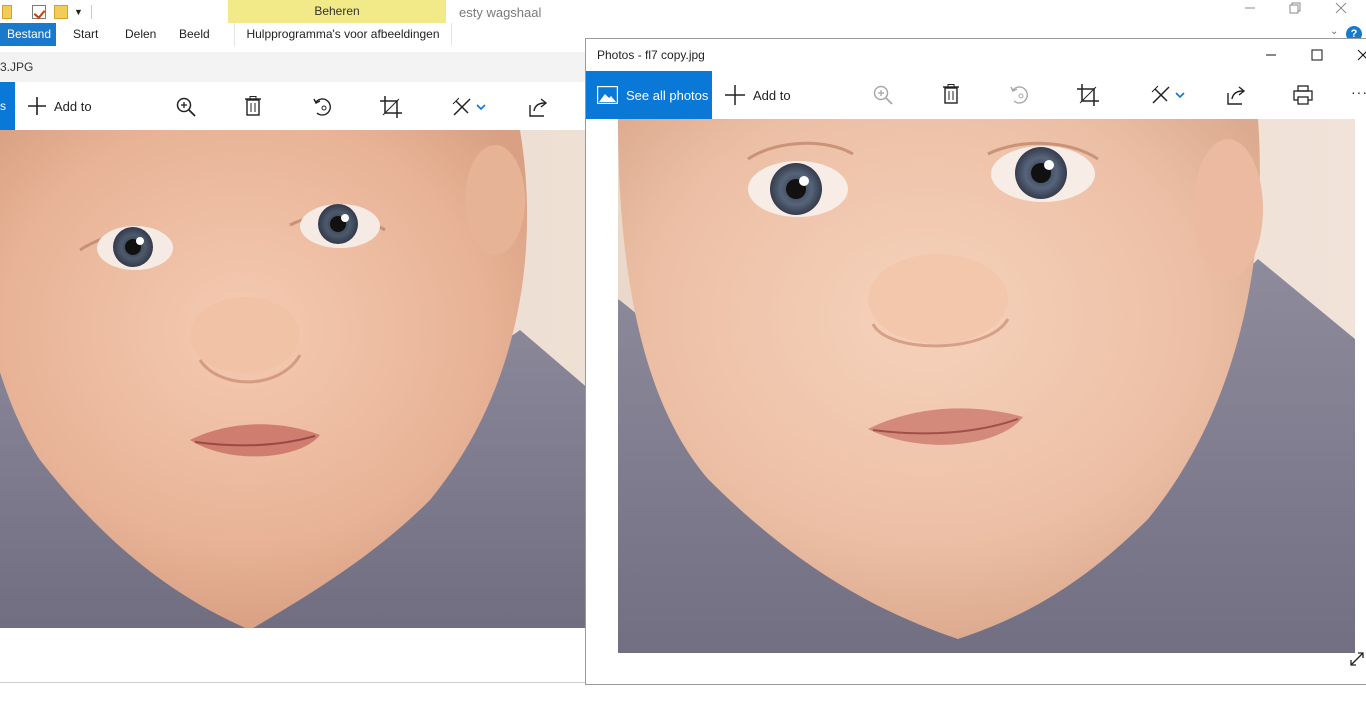 This screenshot has width=1366, height=701. I want to click on left-rotate-icon, so click(323, 107).